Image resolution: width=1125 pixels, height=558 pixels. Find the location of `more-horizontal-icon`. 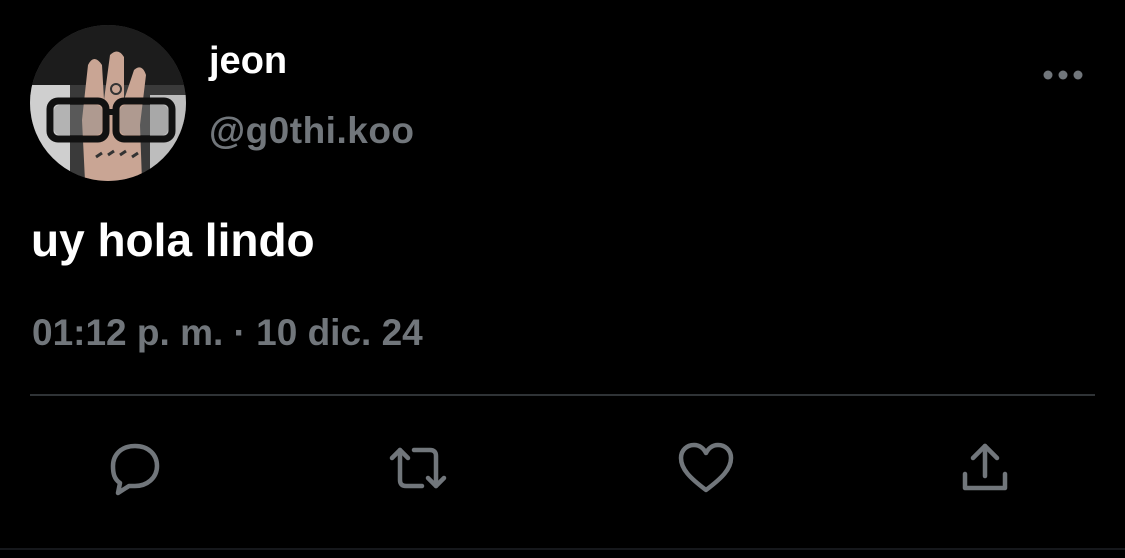

more-horizontal-icon is located at coordinates (1063, 75).